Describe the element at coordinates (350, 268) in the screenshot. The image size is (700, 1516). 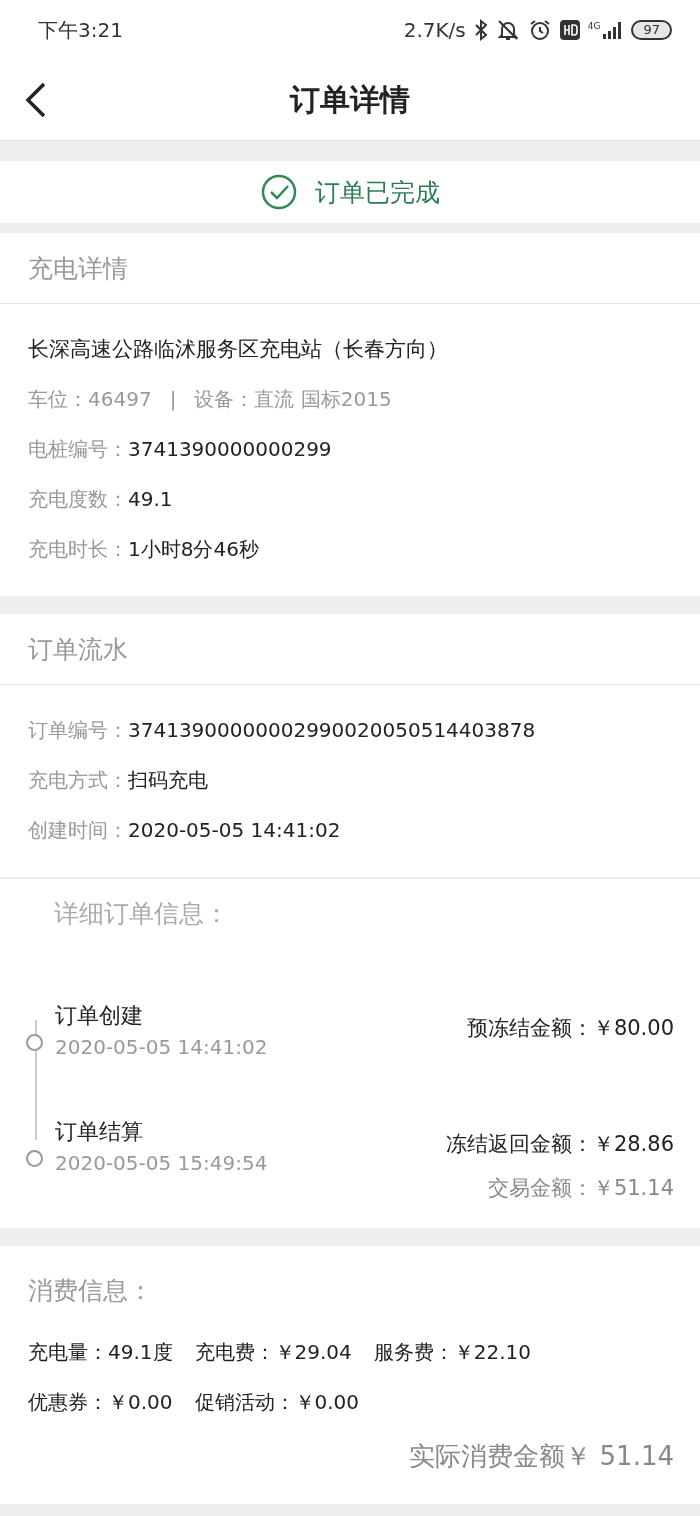
I see `section-title: 充电详情` at that location.